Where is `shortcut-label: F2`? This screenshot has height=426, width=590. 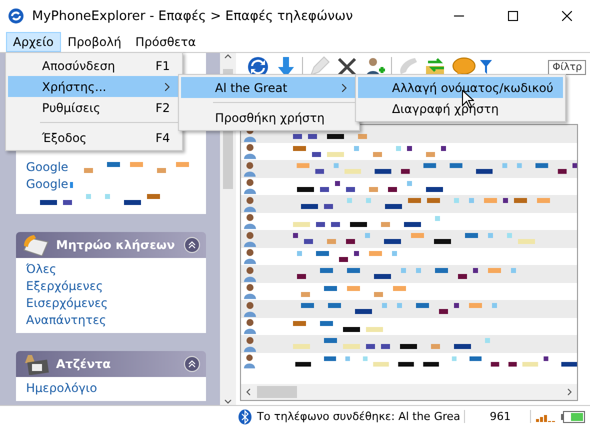 shortcut-label: F2 is located at coordinates (162, 107).